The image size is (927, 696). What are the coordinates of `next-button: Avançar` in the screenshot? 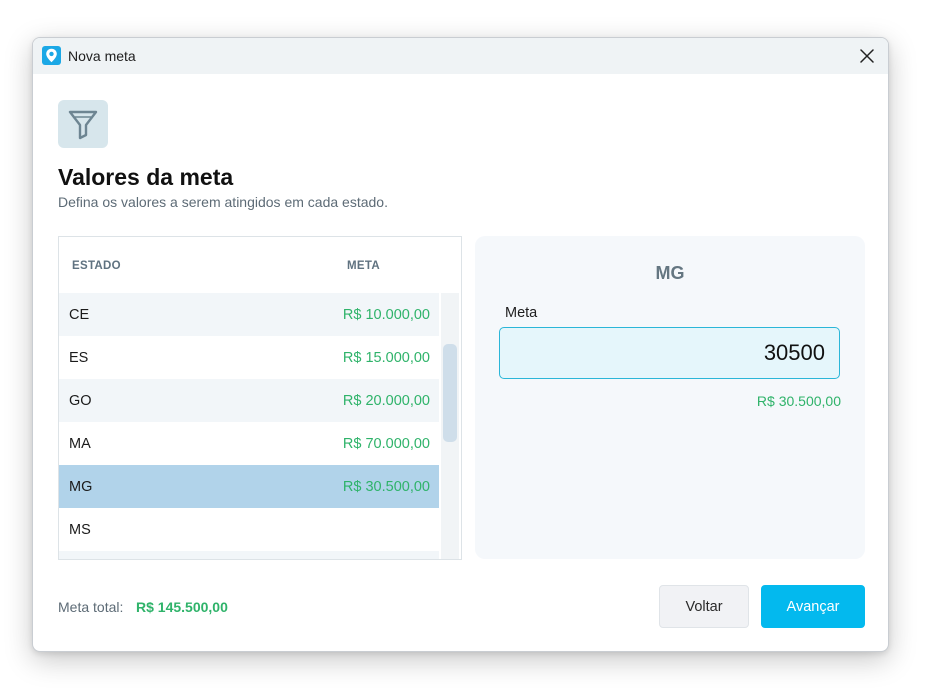 It's located at (813, 606).